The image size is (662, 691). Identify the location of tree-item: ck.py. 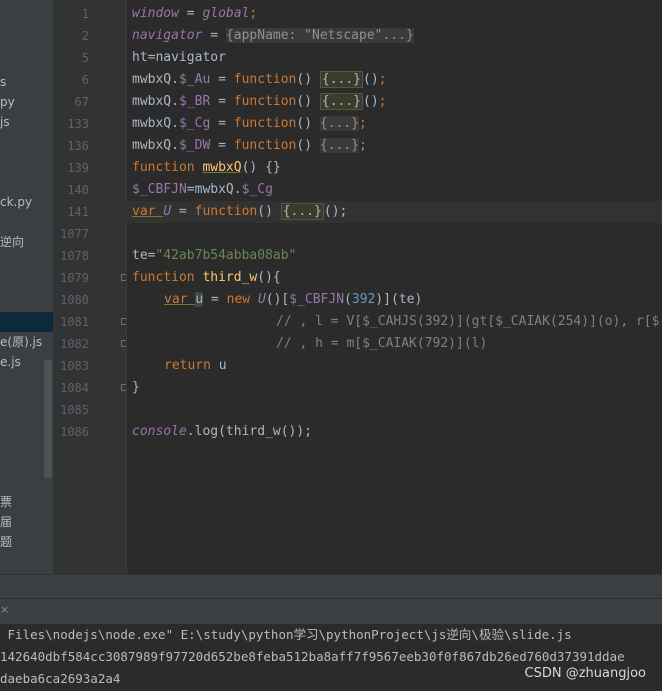
(16, 202).